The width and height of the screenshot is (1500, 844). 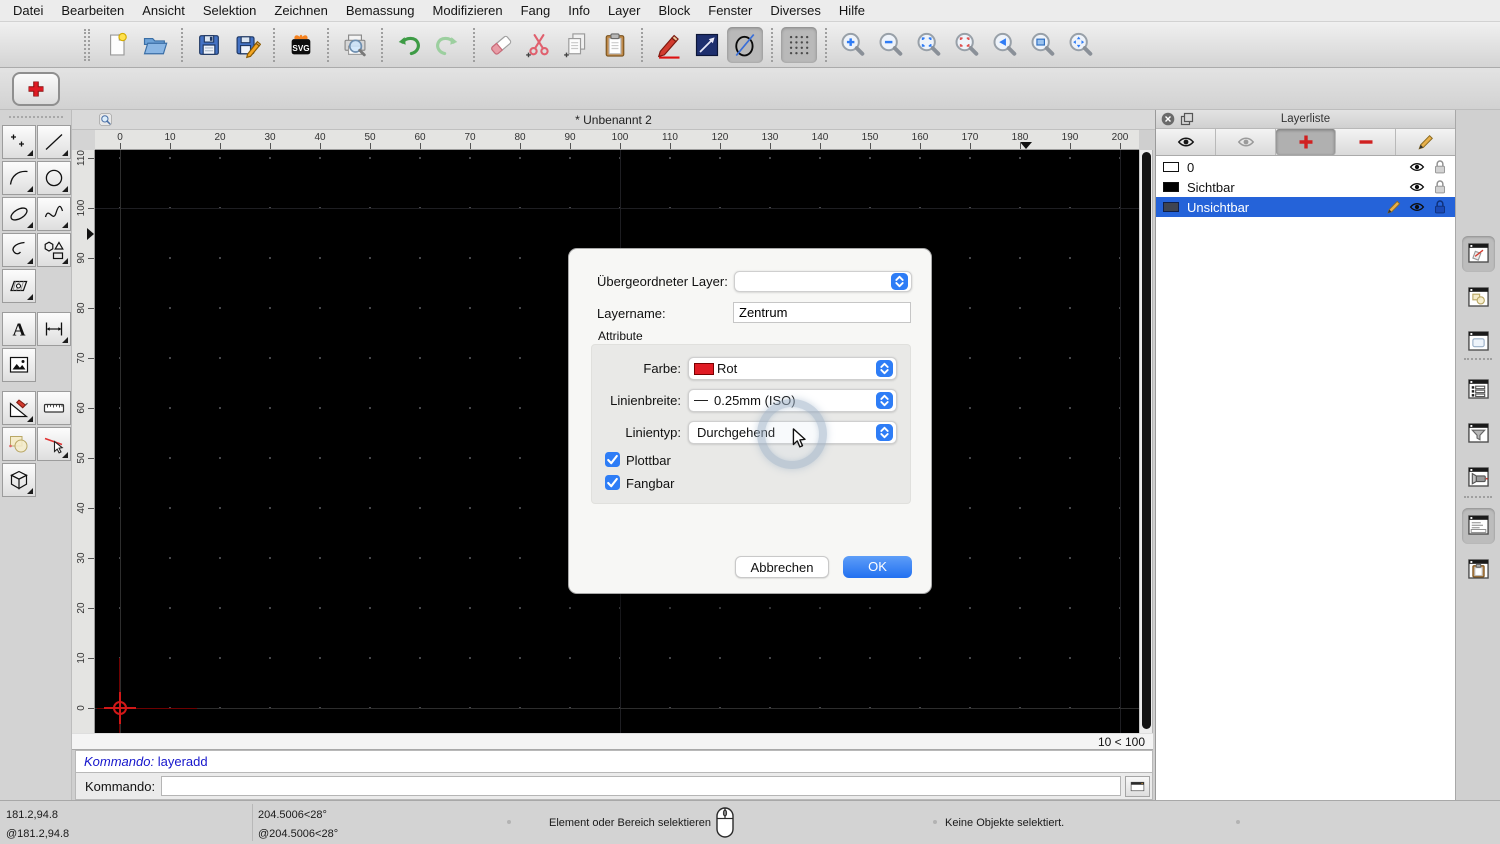 I want to click on draw-pencil-button, so click(x=669, y=45).